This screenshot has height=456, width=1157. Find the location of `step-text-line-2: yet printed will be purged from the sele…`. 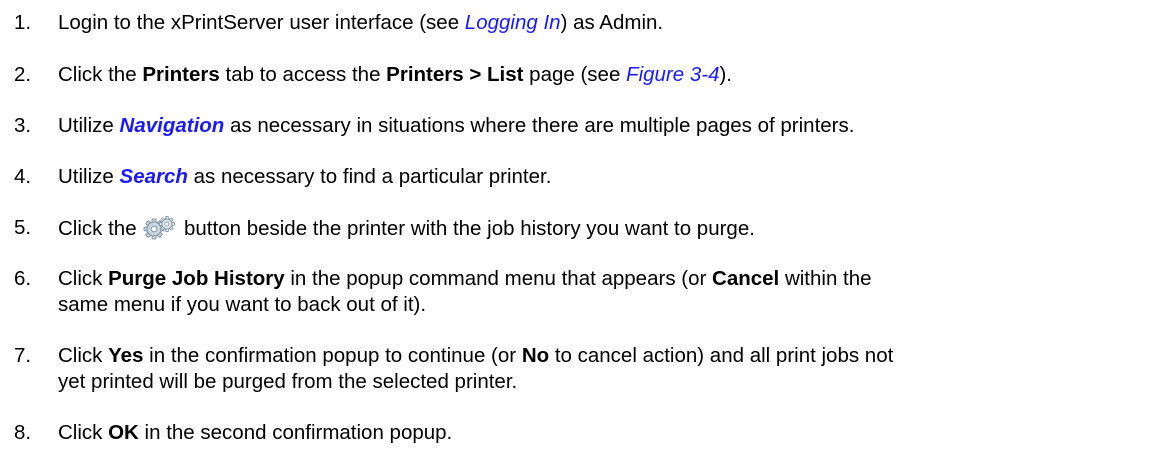

step-text-line-2: yet printed will be purged from the sele… is located at coordinates (288, 381).